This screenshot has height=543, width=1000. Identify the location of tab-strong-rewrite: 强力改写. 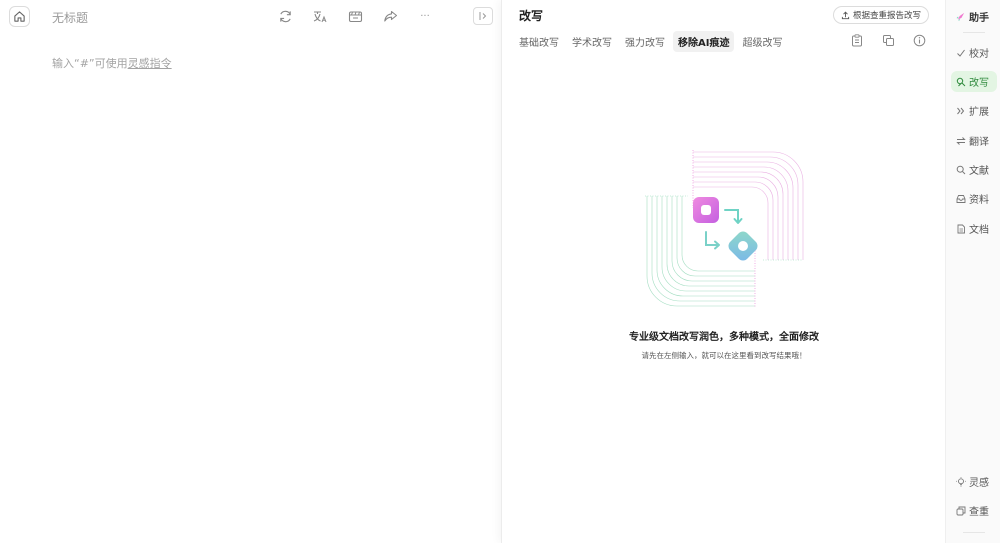
(645, 41).